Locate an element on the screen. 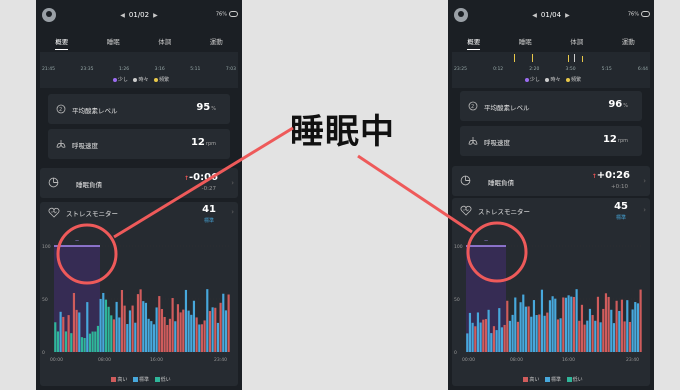 The height and width of the screenshot is (390, 680). spo2-label: 平均酸素レベル is located at coordinates (95, 111).